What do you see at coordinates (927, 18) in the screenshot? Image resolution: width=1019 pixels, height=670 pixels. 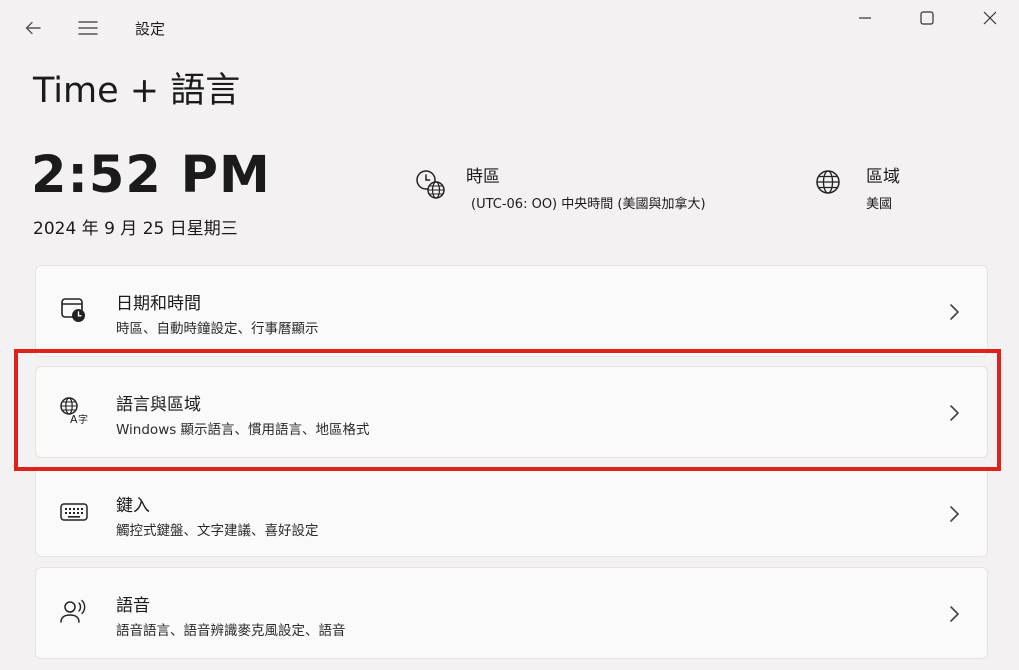 I see `maximize-button` at bounding box center [927, 18].